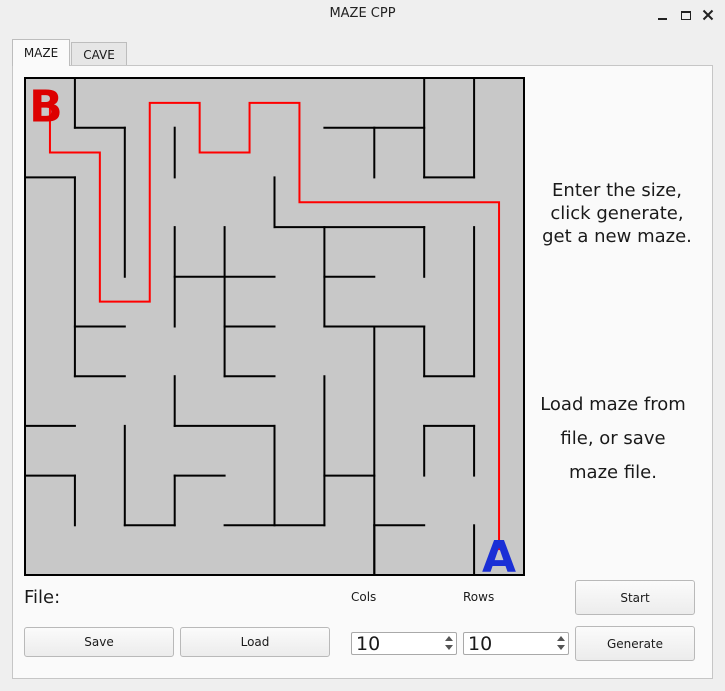  Describe the element at coordinates (41, 52) in the screenshot. I see `tab-maze: MAZE` at that location.